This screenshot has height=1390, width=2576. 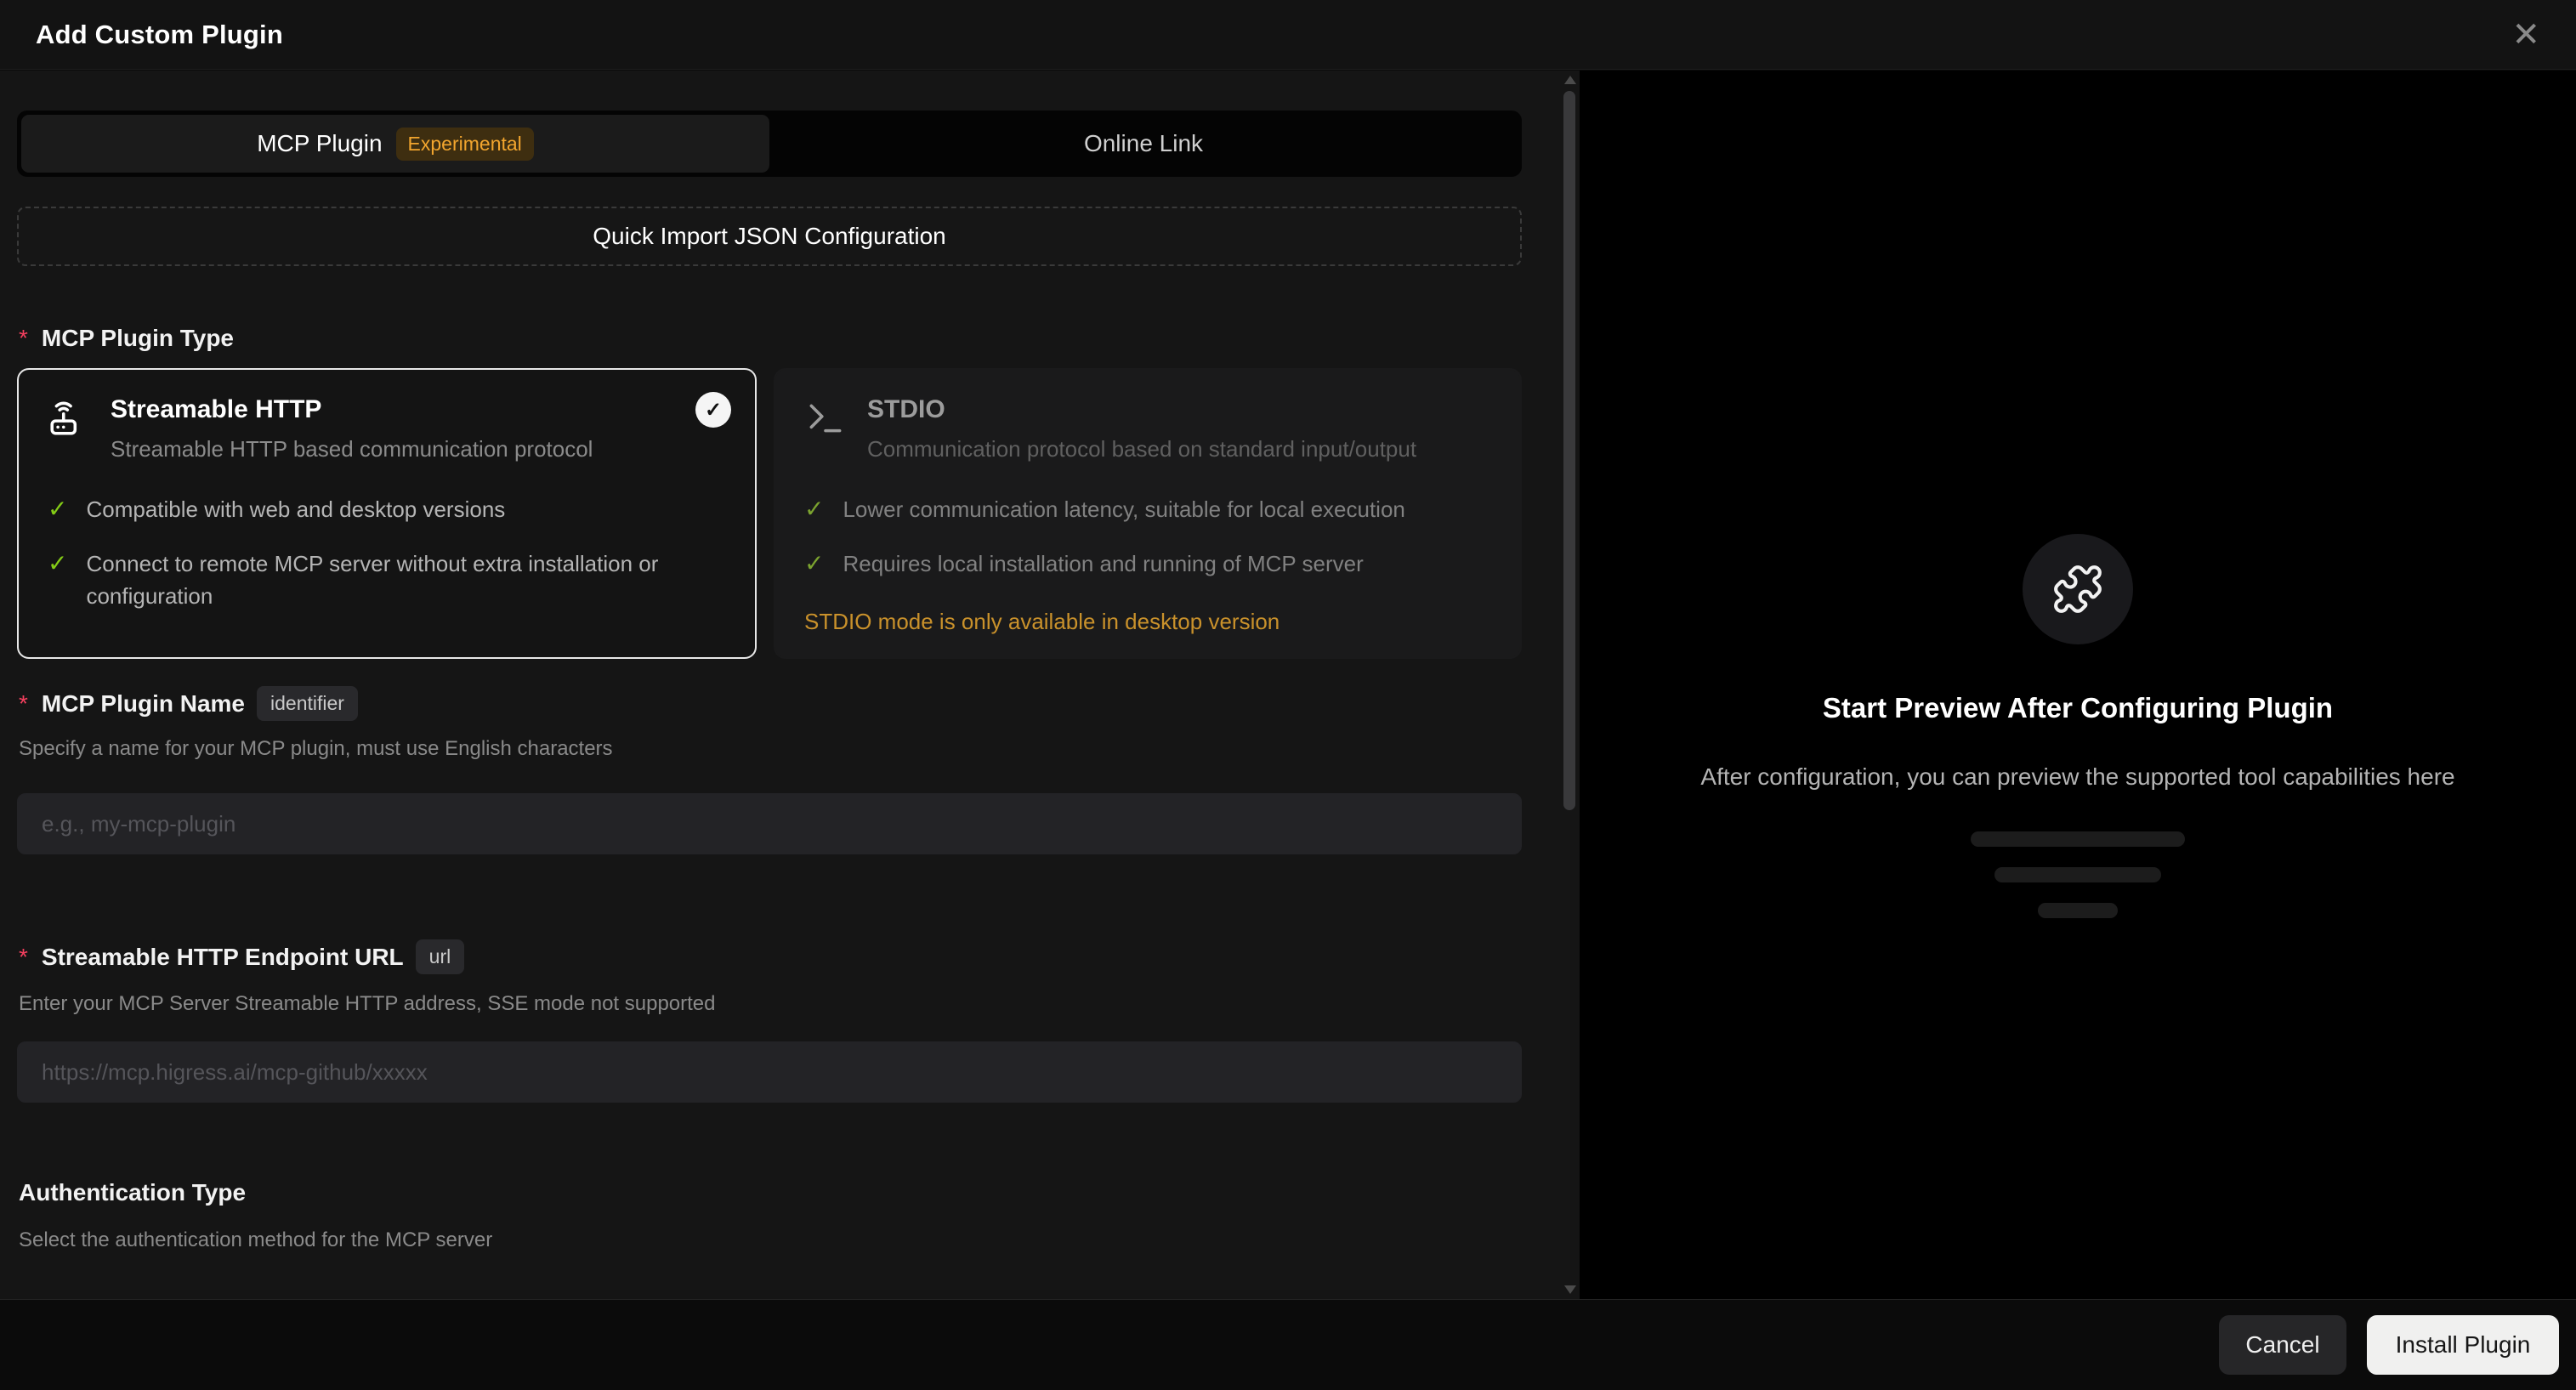 What do you see at coordinates (64, 418) in the screenshot?
I see `router-icon` at bounding box center [64, 418].